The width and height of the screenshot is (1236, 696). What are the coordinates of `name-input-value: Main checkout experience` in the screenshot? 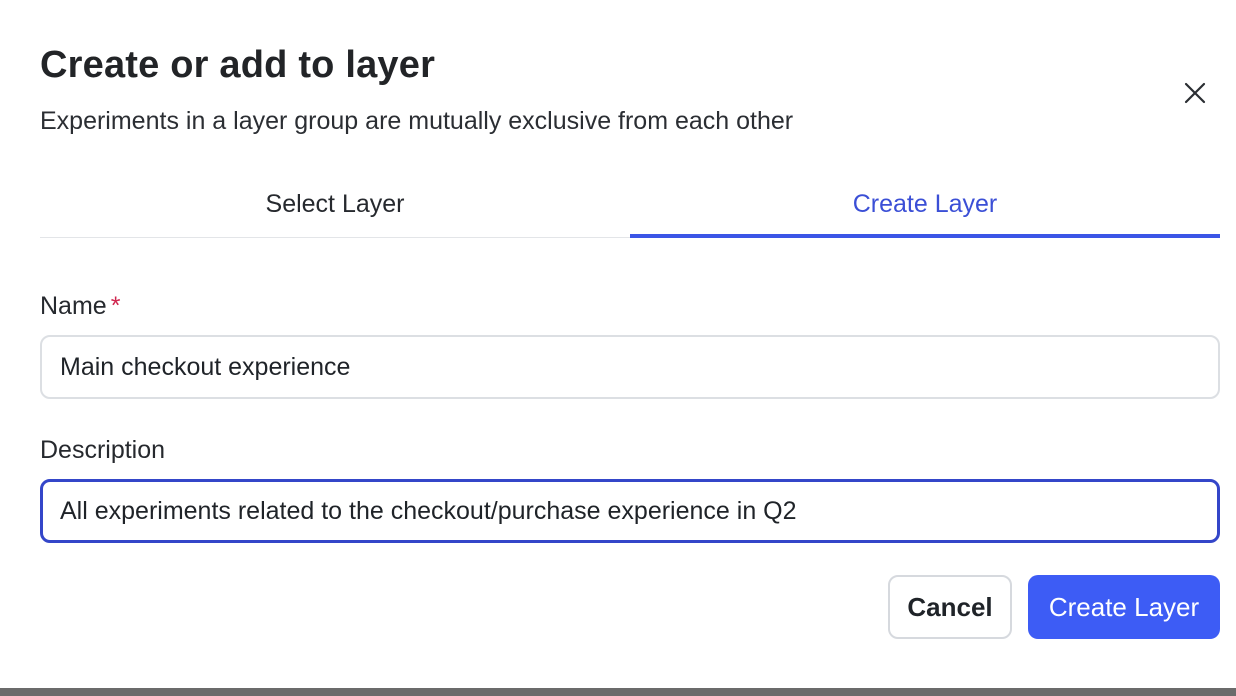 It's located at (205, 366).